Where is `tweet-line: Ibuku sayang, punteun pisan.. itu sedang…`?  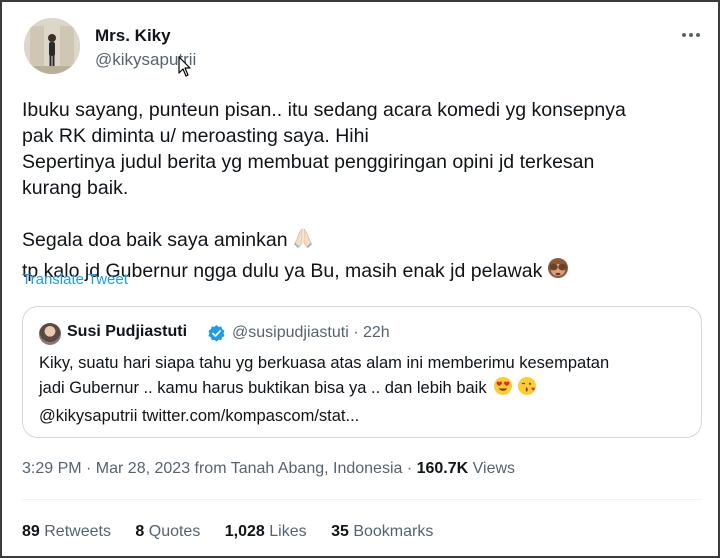 tweet-line: Ibuku sayang, punteun pisan.. itu sedang… is located at coordinates (324, 110).